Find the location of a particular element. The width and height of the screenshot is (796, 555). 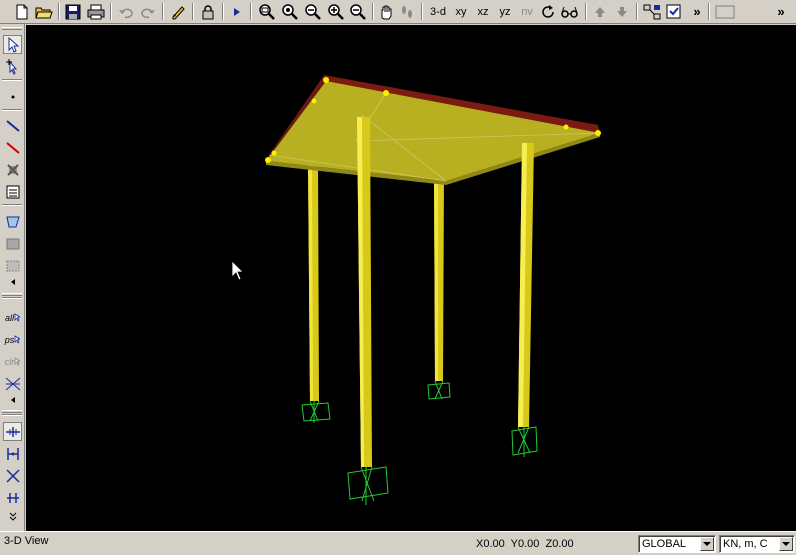

intersecting-line-select-icon is located at coordinates (12, 383).